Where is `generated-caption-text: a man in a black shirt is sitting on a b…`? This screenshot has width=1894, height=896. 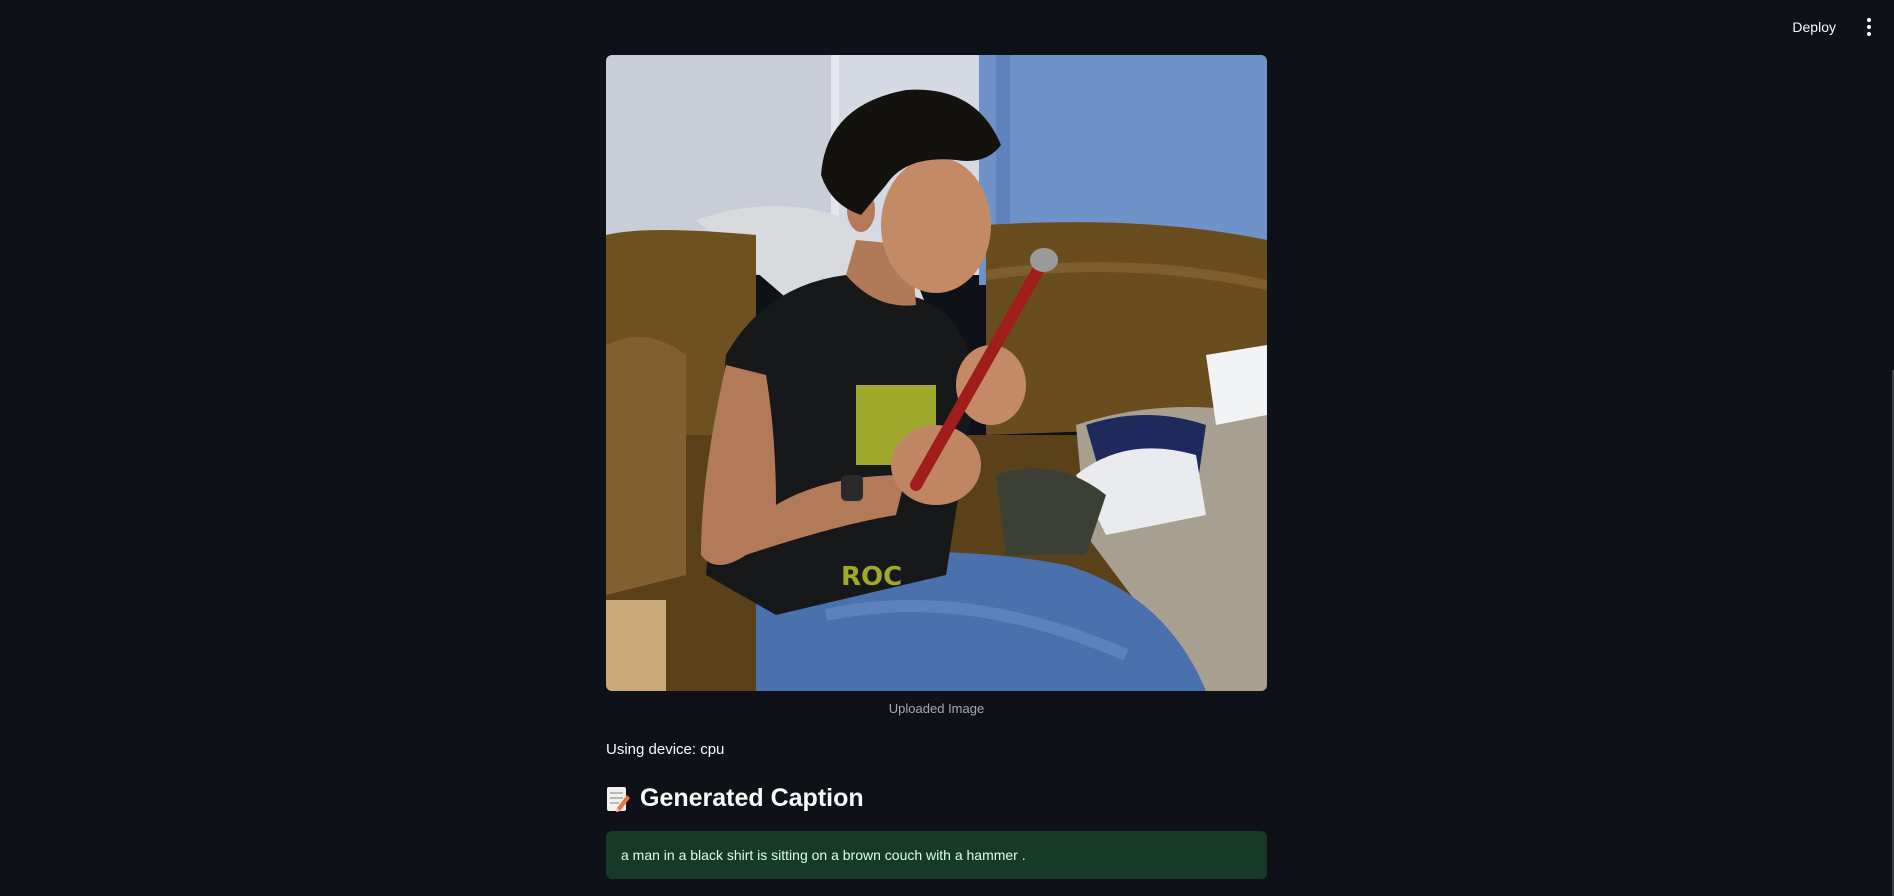 generated-caption-text: a man in a black shirt is sitting on a b… is located at coordinates (823, 855).